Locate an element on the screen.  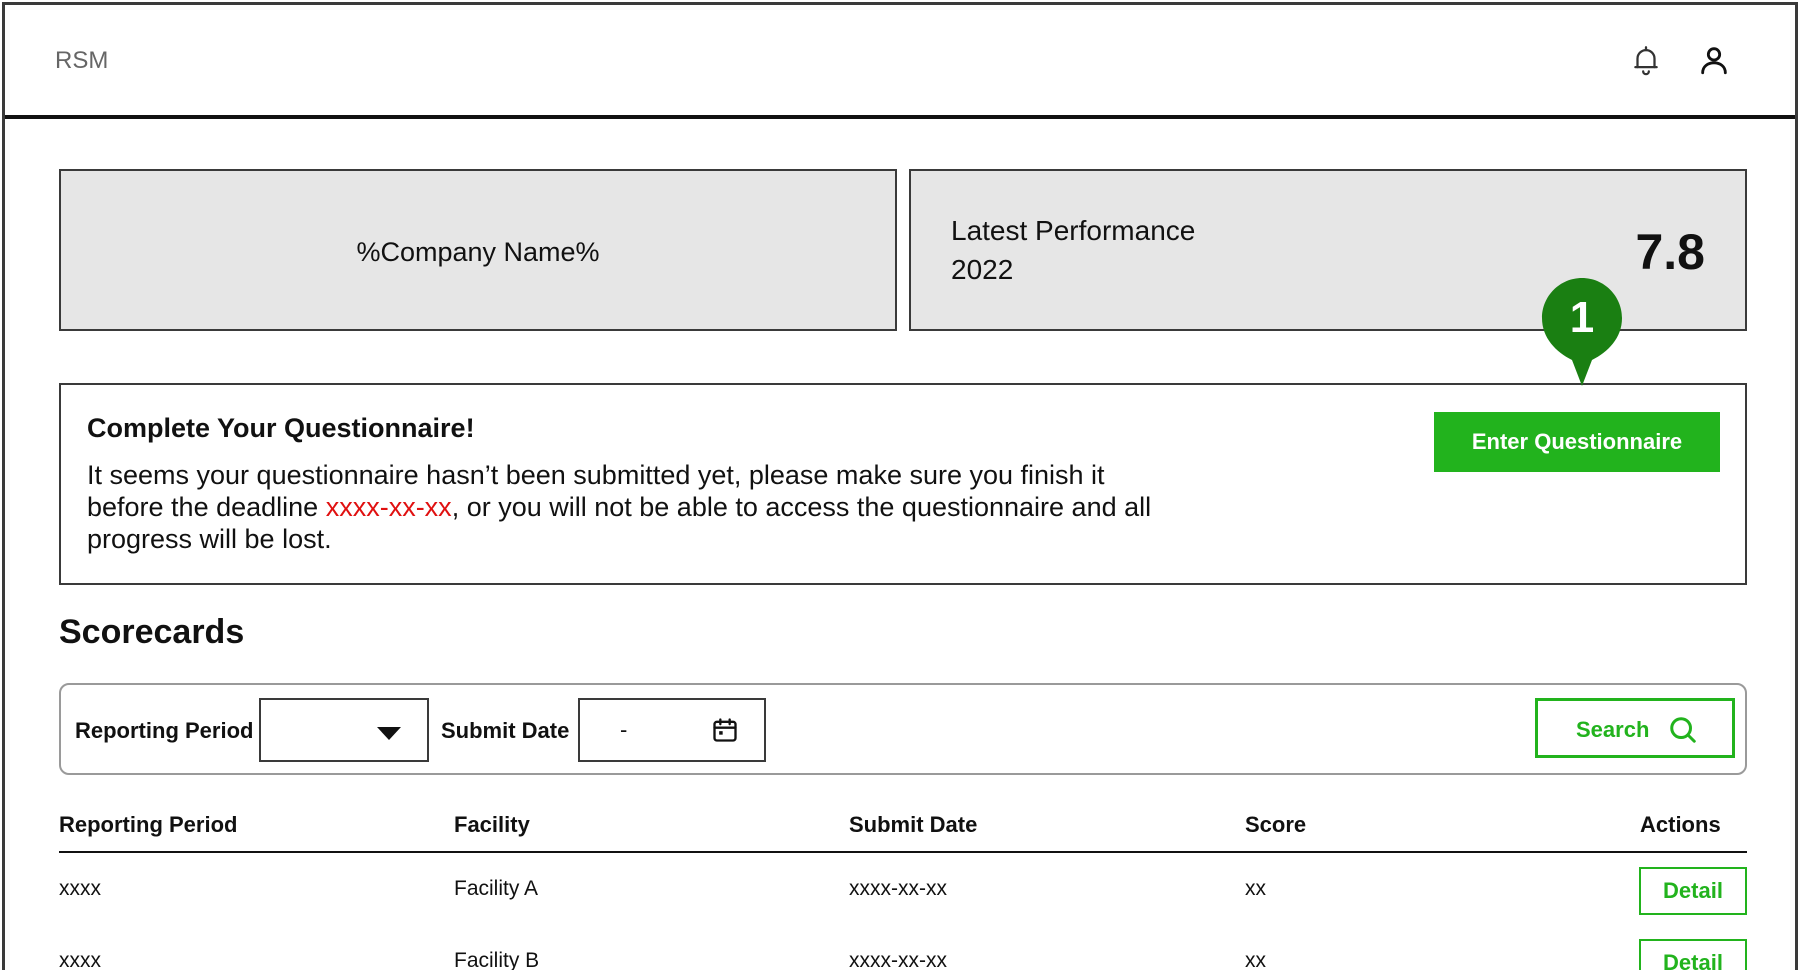
top-bar: RSM is located at coordinates (900, 62).